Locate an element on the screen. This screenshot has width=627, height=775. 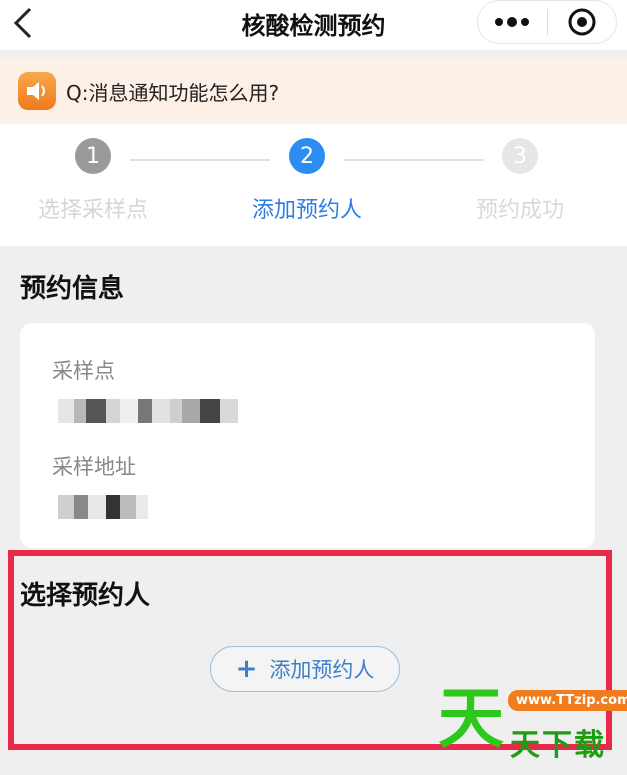
choose-person-title: 选择预约人 is located at coordinates (85, 596).